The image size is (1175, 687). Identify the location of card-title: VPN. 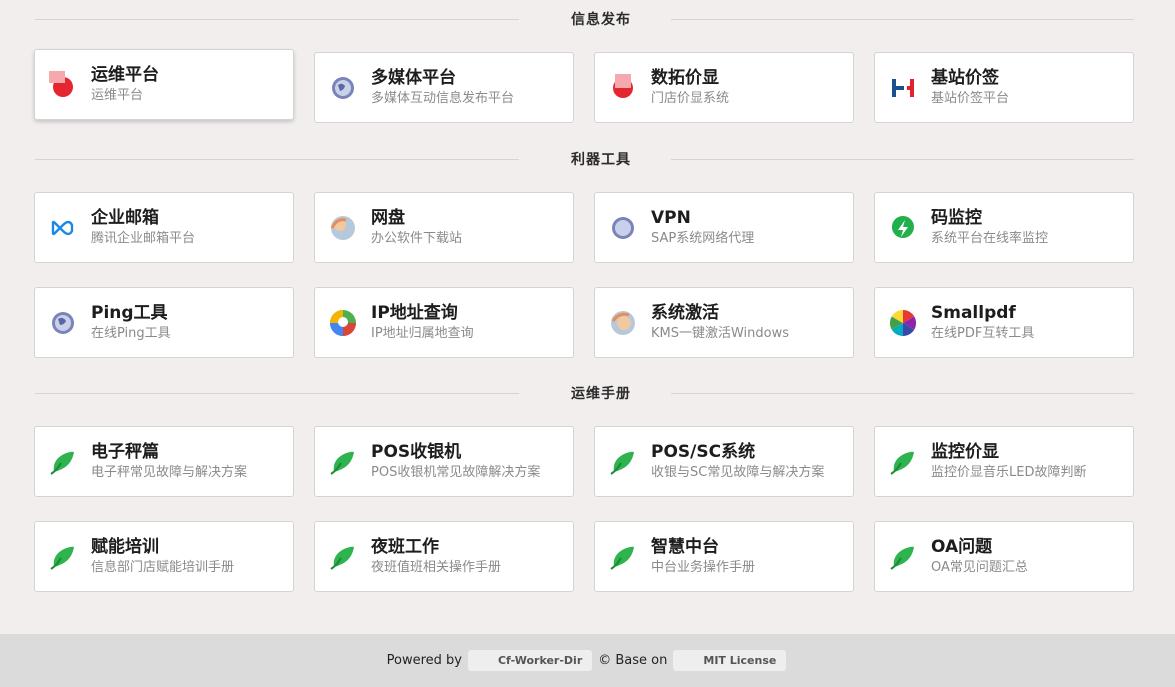
(671, 218).